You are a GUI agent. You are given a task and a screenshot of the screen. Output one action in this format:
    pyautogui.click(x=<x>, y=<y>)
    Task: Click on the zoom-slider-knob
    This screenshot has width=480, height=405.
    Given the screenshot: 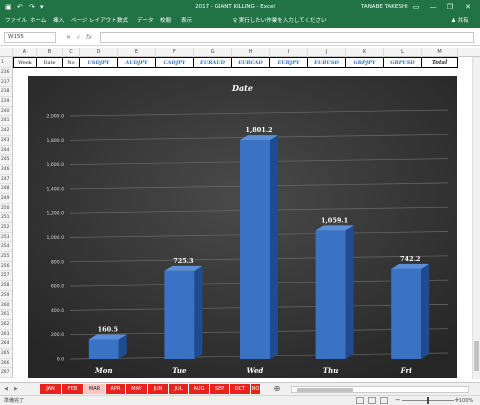 What is the action you would take?
    pyautogui.click(x=428, y=400)
    